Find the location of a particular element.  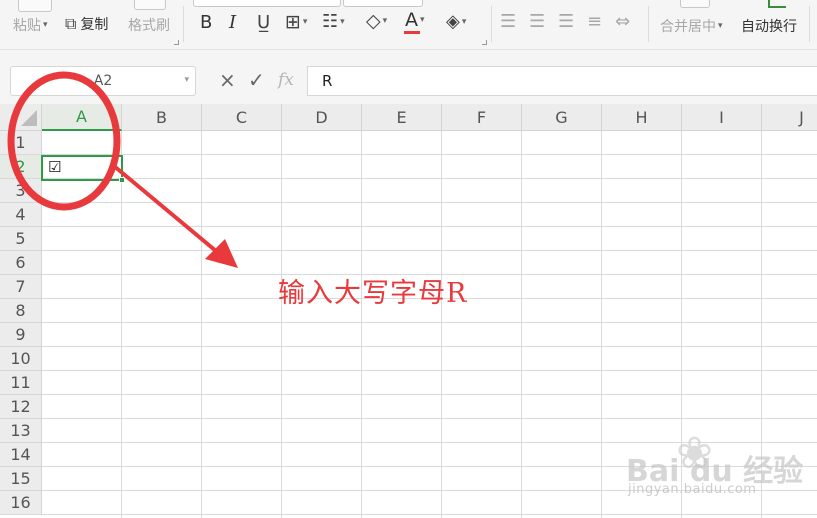

wrap-text-label: 自动换行 is located at coordinates (769, 27).